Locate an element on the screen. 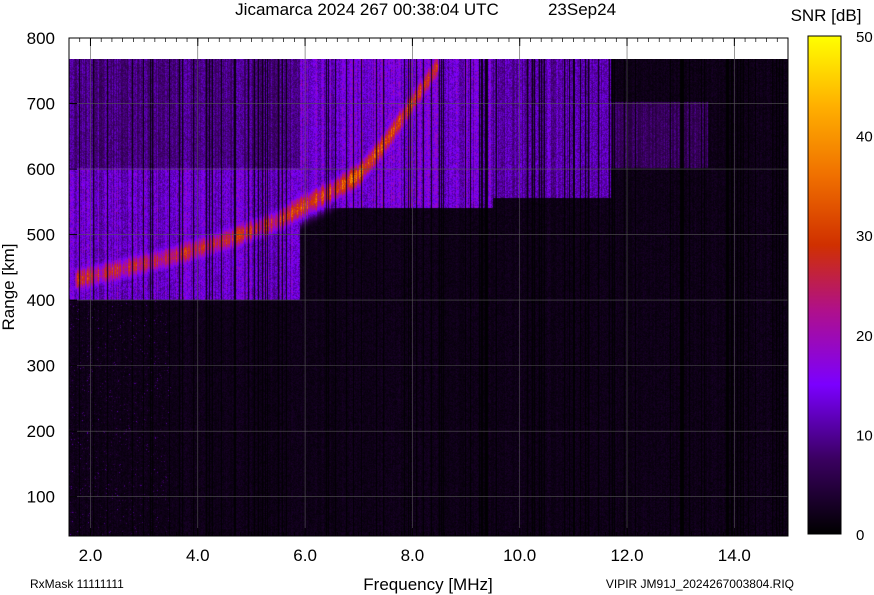 The width and height of the screenshot is (874, 595). colorbar is located at coordinates (824, 285).